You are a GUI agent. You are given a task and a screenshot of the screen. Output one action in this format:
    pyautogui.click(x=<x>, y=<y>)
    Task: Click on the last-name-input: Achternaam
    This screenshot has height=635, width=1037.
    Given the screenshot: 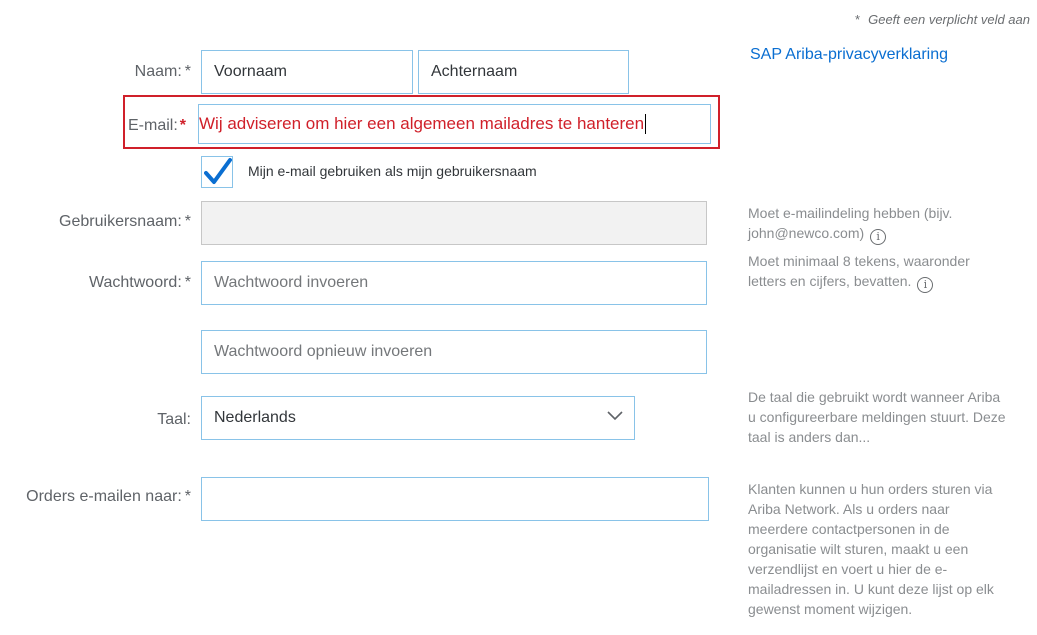 What is the action you would take?
    pyautogui.click(x=523, y=72)
    